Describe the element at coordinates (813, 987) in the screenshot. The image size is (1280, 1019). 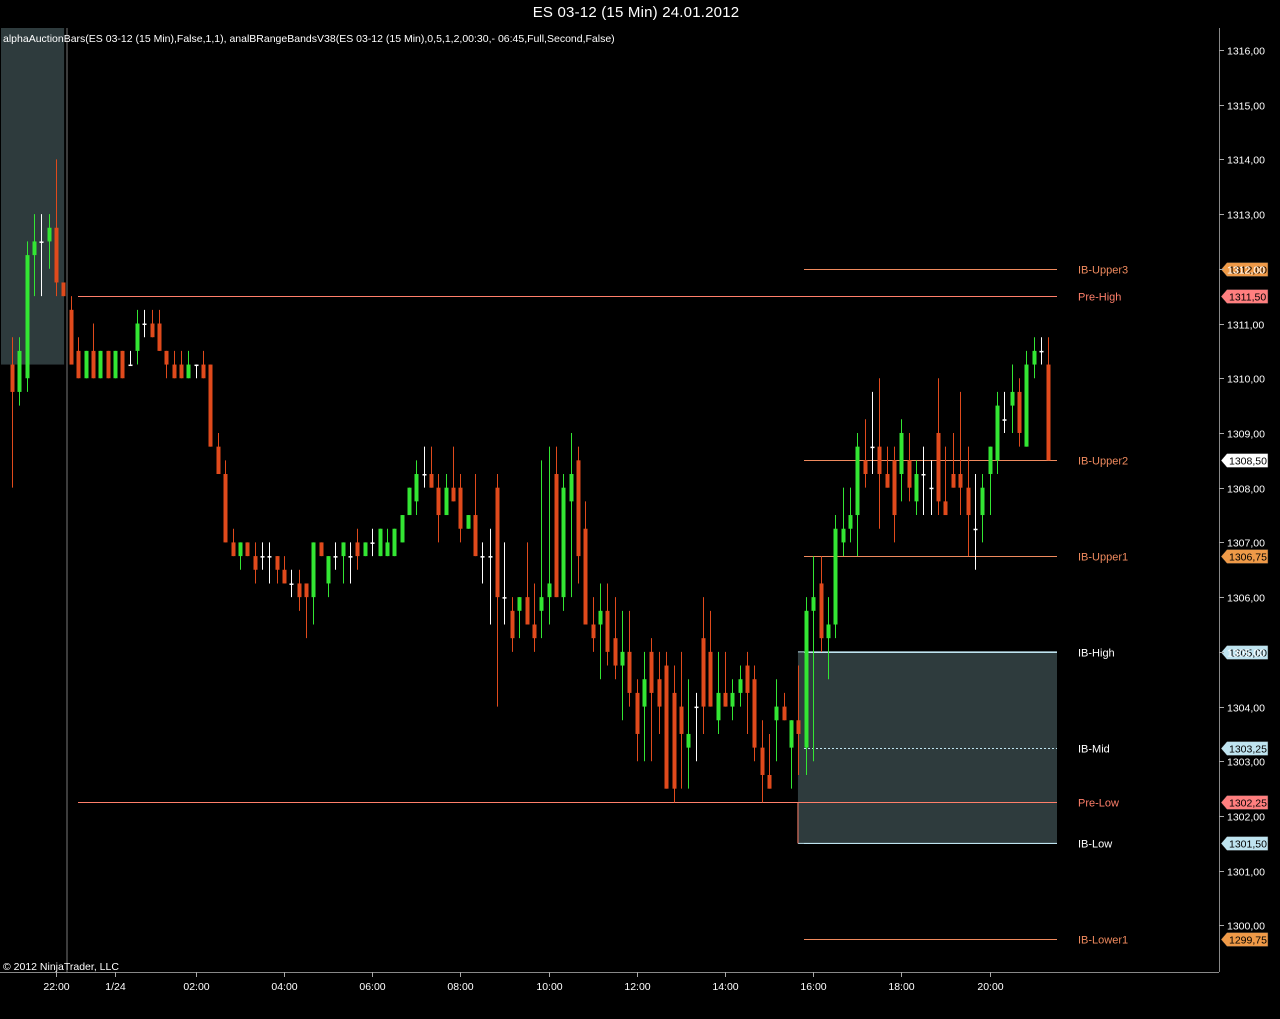
I see `x-tick-label: 16:00` at that location.